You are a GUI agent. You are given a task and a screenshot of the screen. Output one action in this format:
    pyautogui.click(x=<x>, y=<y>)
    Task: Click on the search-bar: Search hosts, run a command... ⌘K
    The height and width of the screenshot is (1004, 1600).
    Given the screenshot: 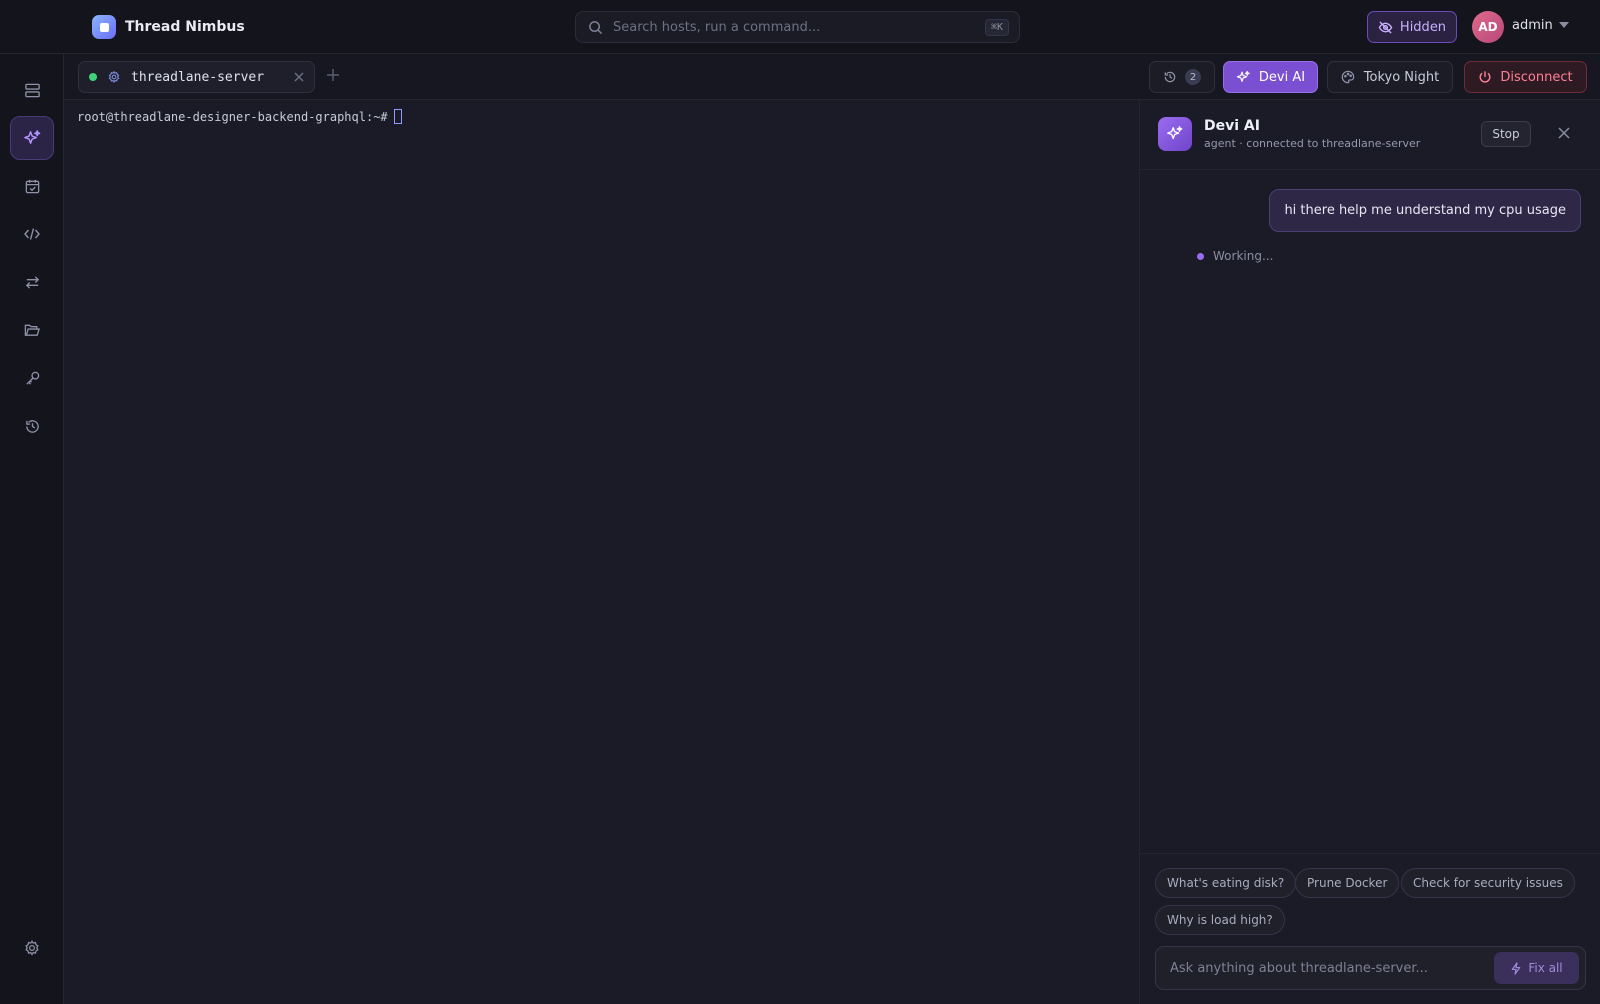 What is the action you would take?
    pyautogui.click(x=797, y=27)
    